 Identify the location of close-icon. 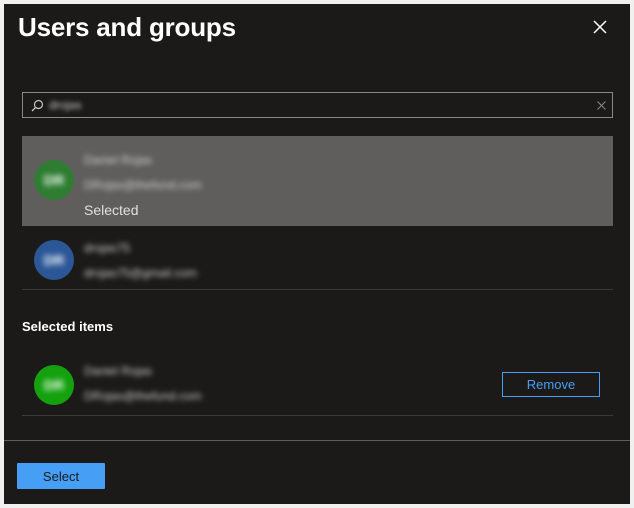
(600, 27).